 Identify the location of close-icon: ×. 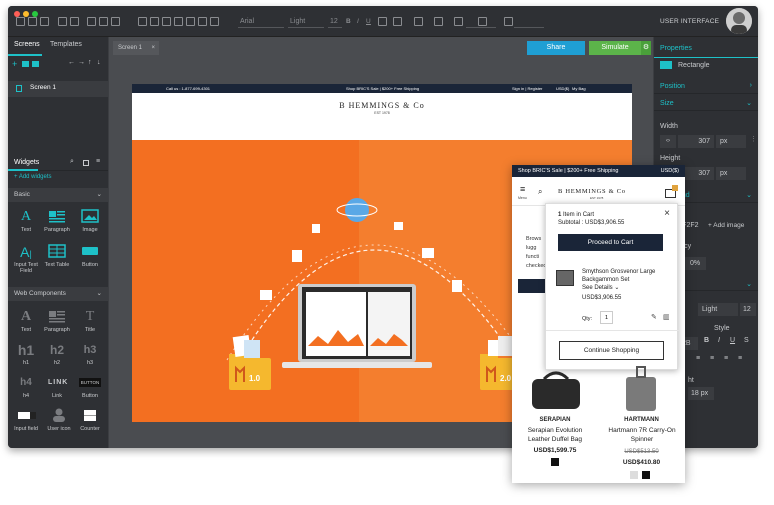
(153, 48).